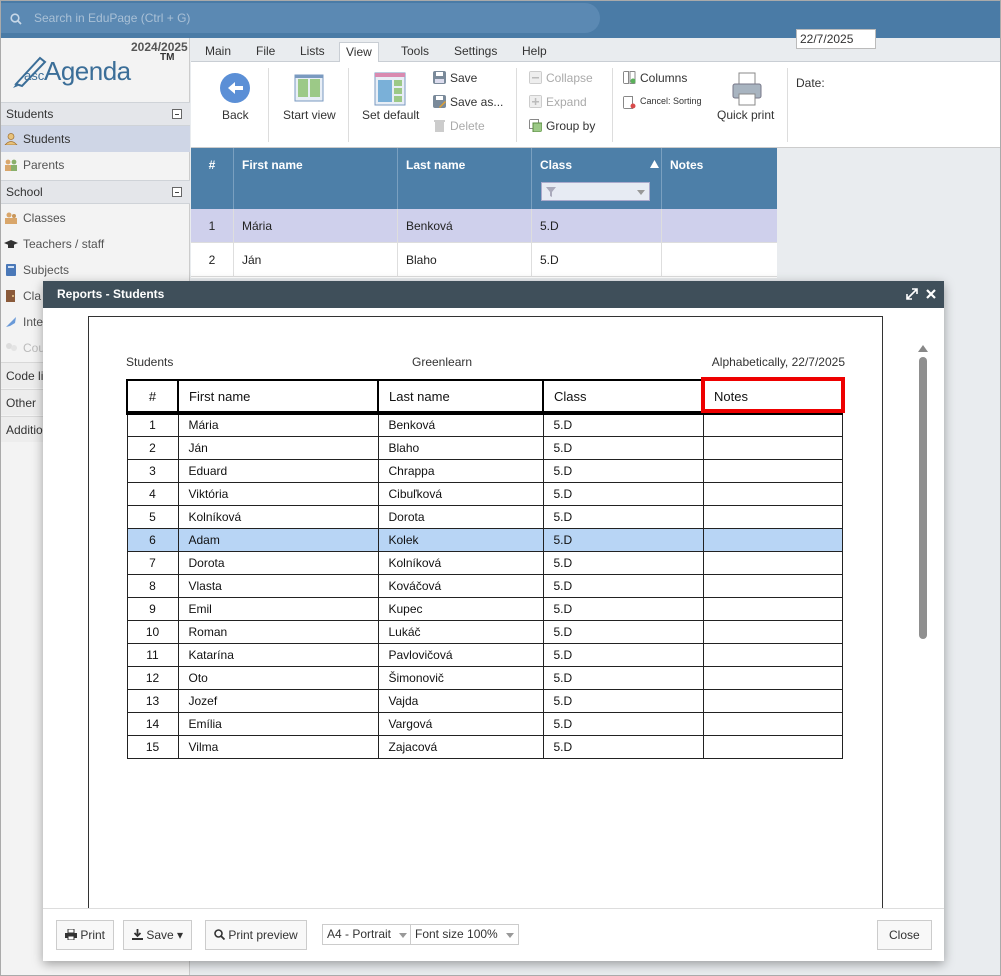 Image resolution: width=1001 pixels, height=976 pixels. What do you see at coordinates (10, 296) in the screenshot?
I see `door-icon` at bounding box center [10, 296].